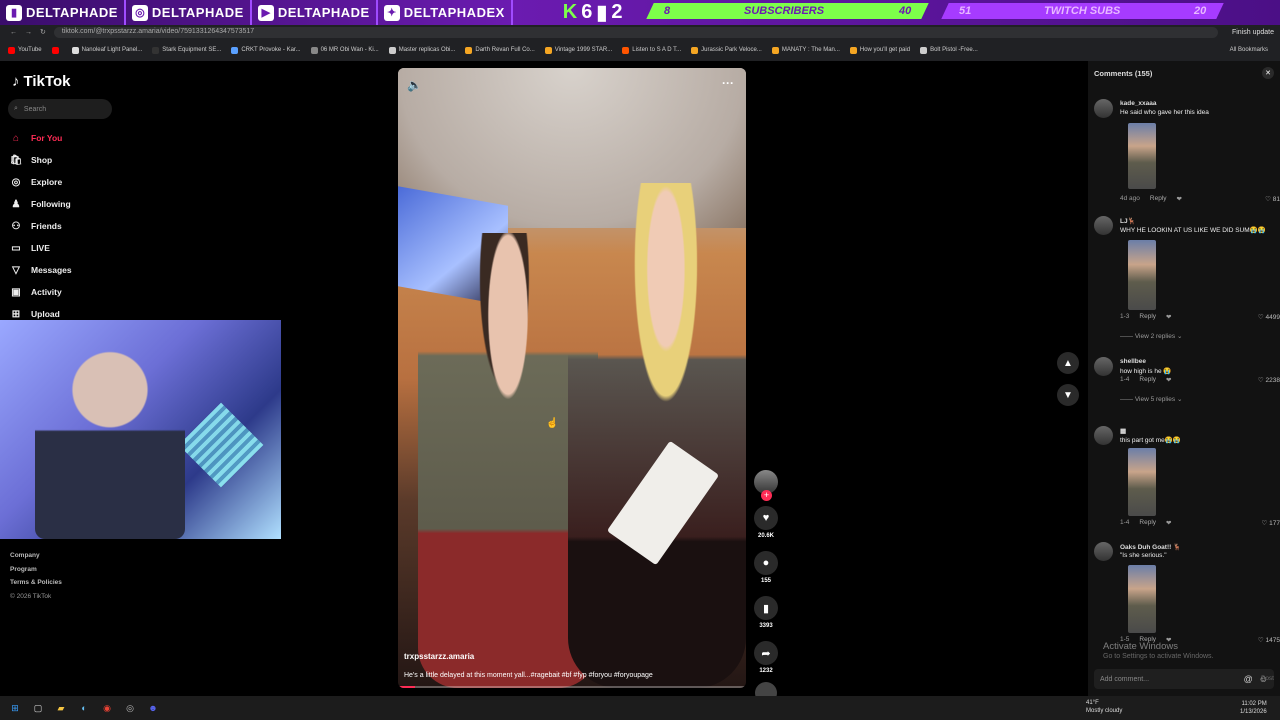  What do you see at coordinates (766, 608) in the screenshot?
I see `bookmark-icon: ▮` at bounding box center [766, 608].